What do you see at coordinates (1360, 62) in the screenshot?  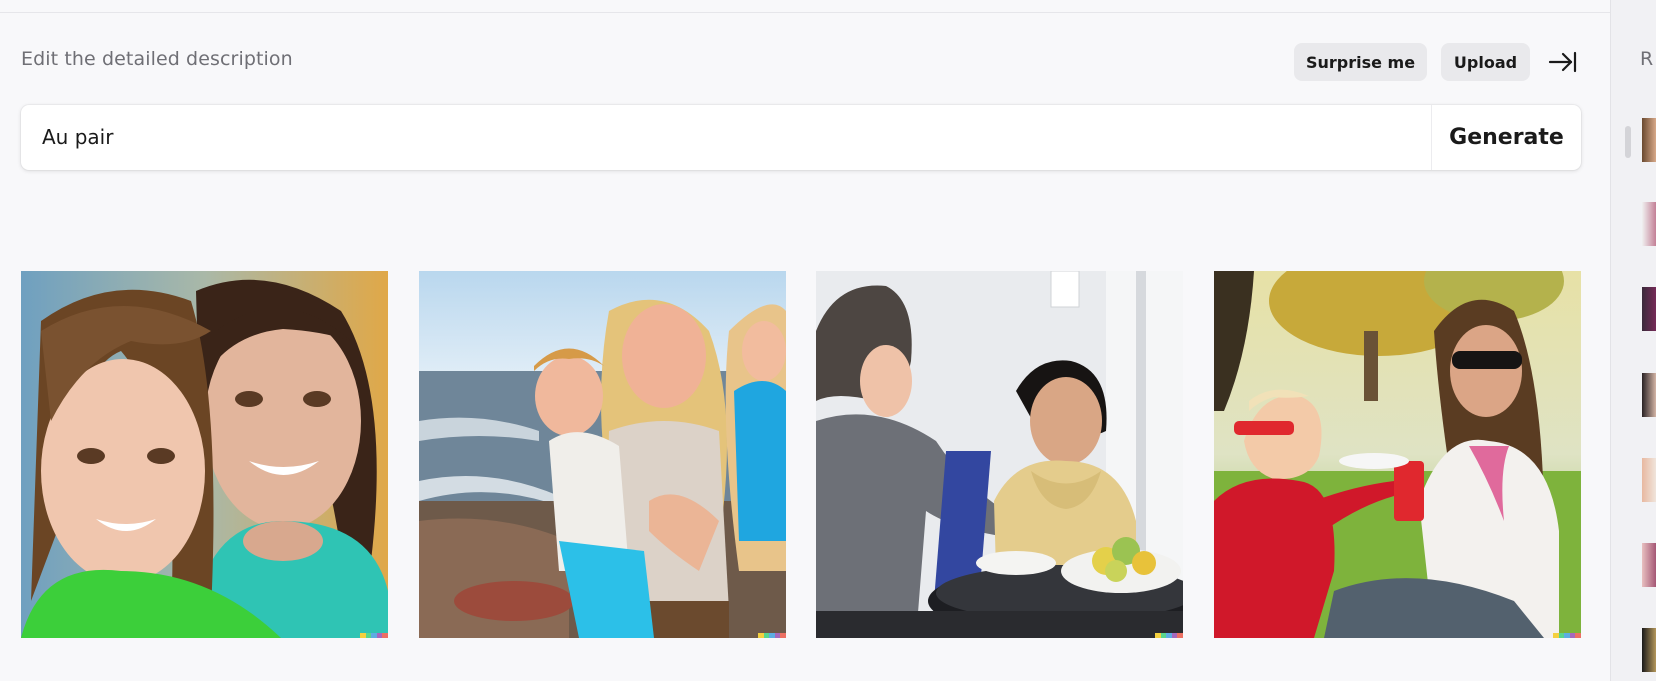 I see `surprise-me-button: Surprise me` at bounding box center [1360, 62].